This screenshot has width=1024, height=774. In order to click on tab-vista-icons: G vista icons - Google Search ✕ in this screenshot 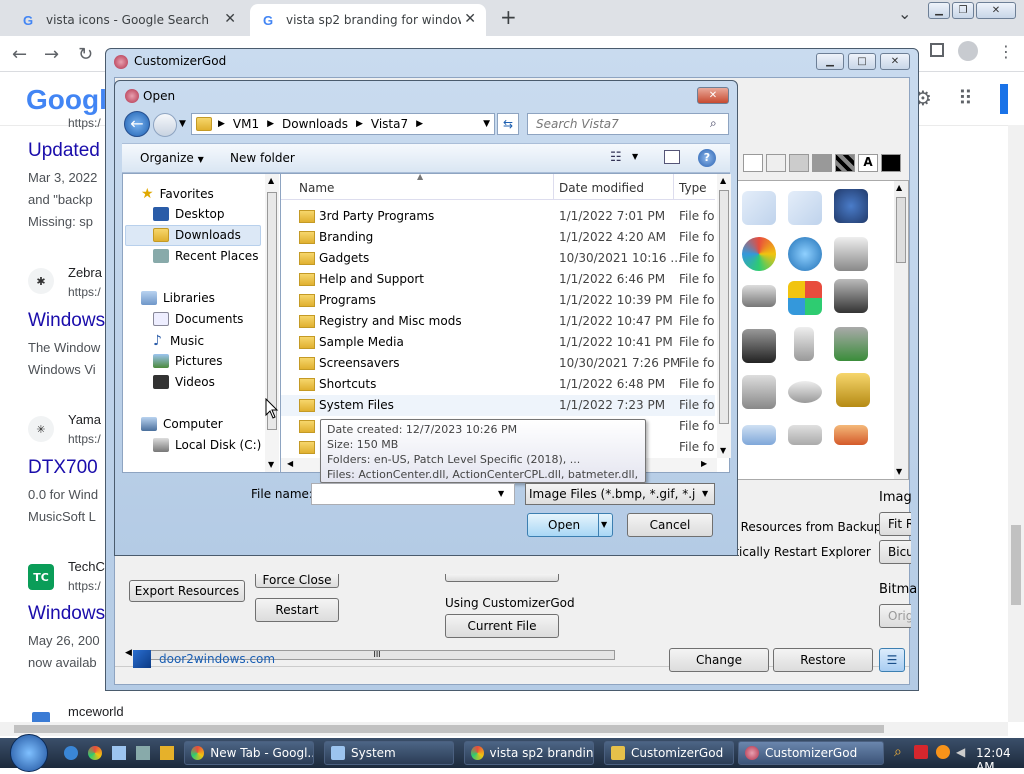, I will do `click(128, 20)`.